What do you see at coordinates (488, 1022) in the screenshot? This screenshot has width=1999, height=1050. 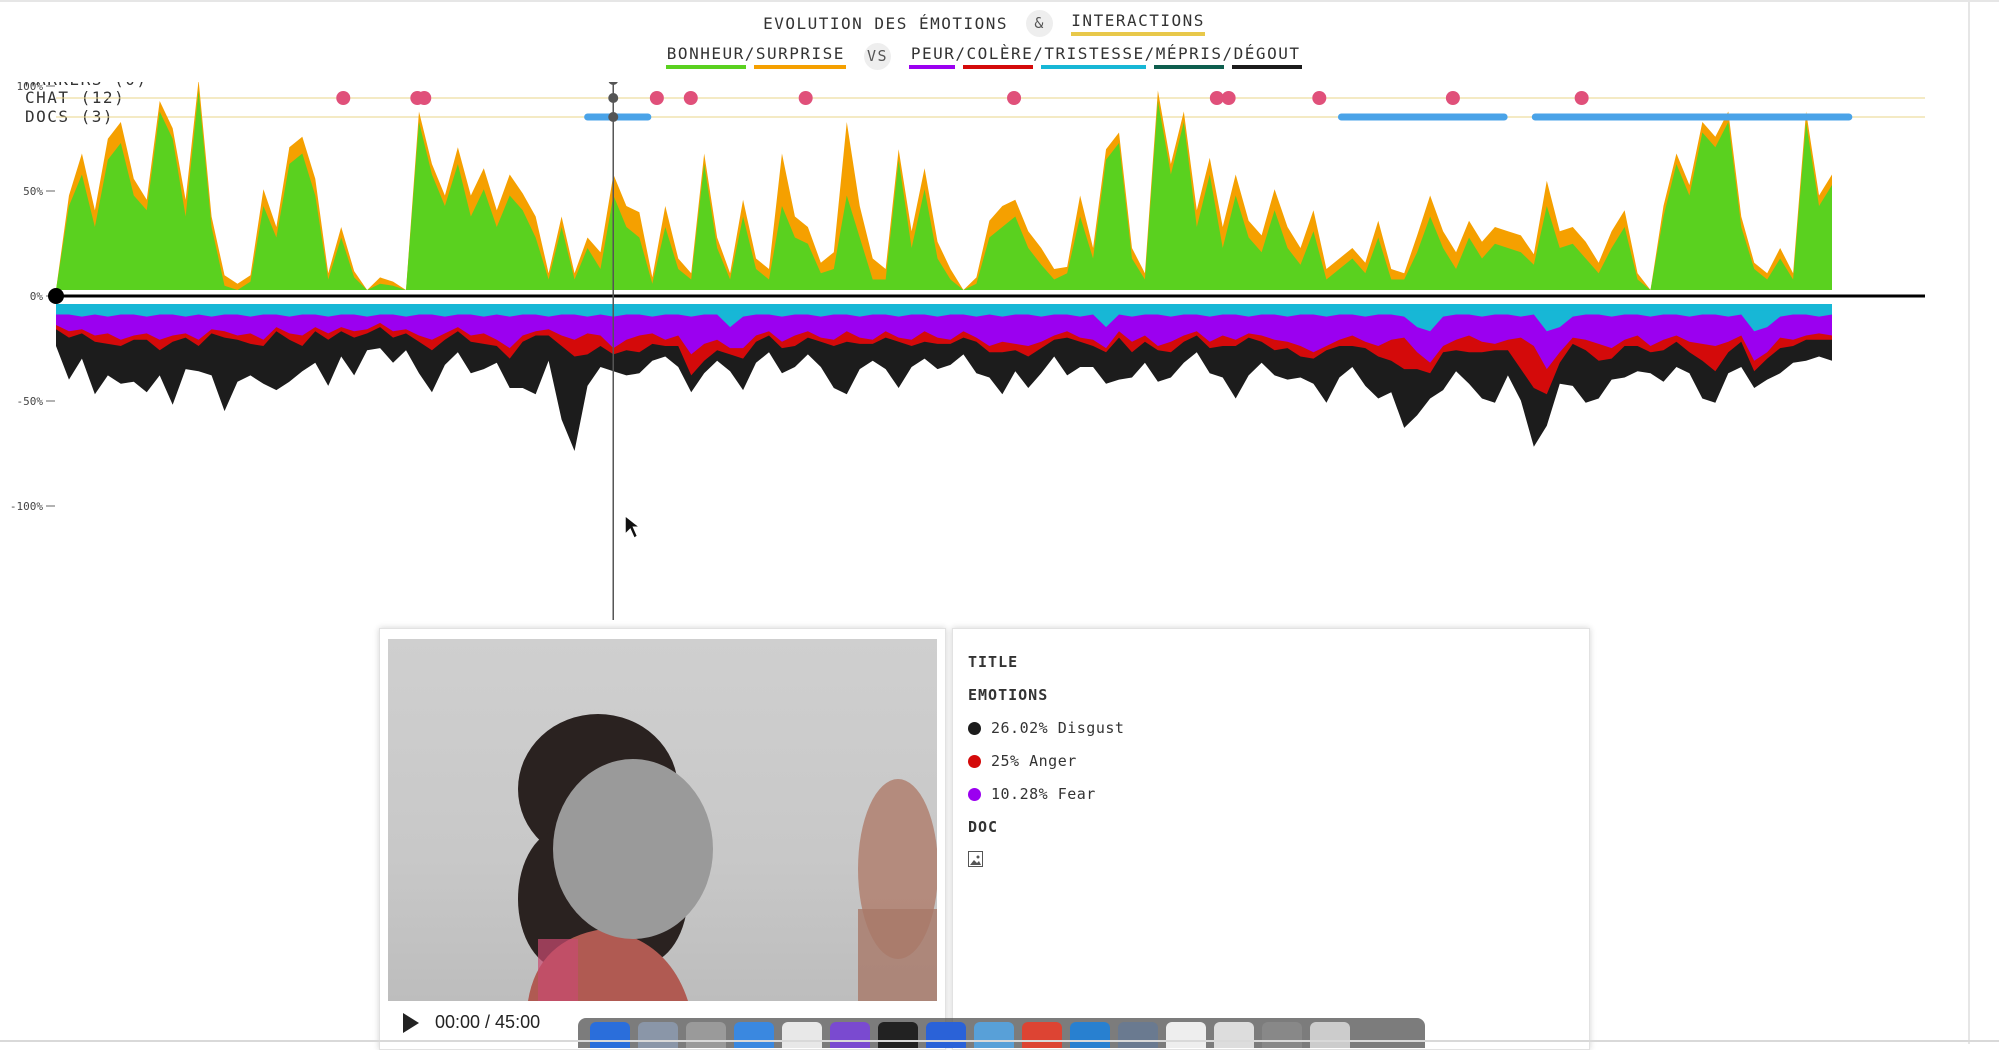 I see `video-time: 00:00 / 45:00` at bounding box center [488, 1022].